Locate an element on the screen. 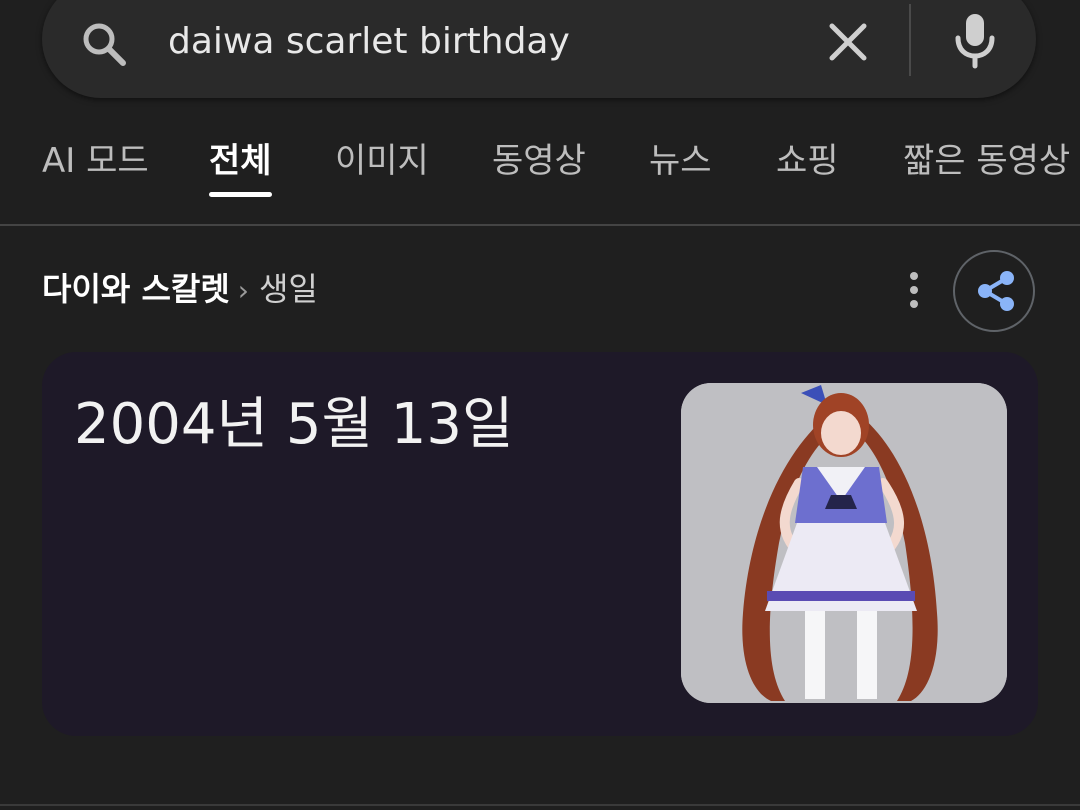 The width and height of the screenshot is (1080, 810). share-icon is located at coordinates (996, 291).